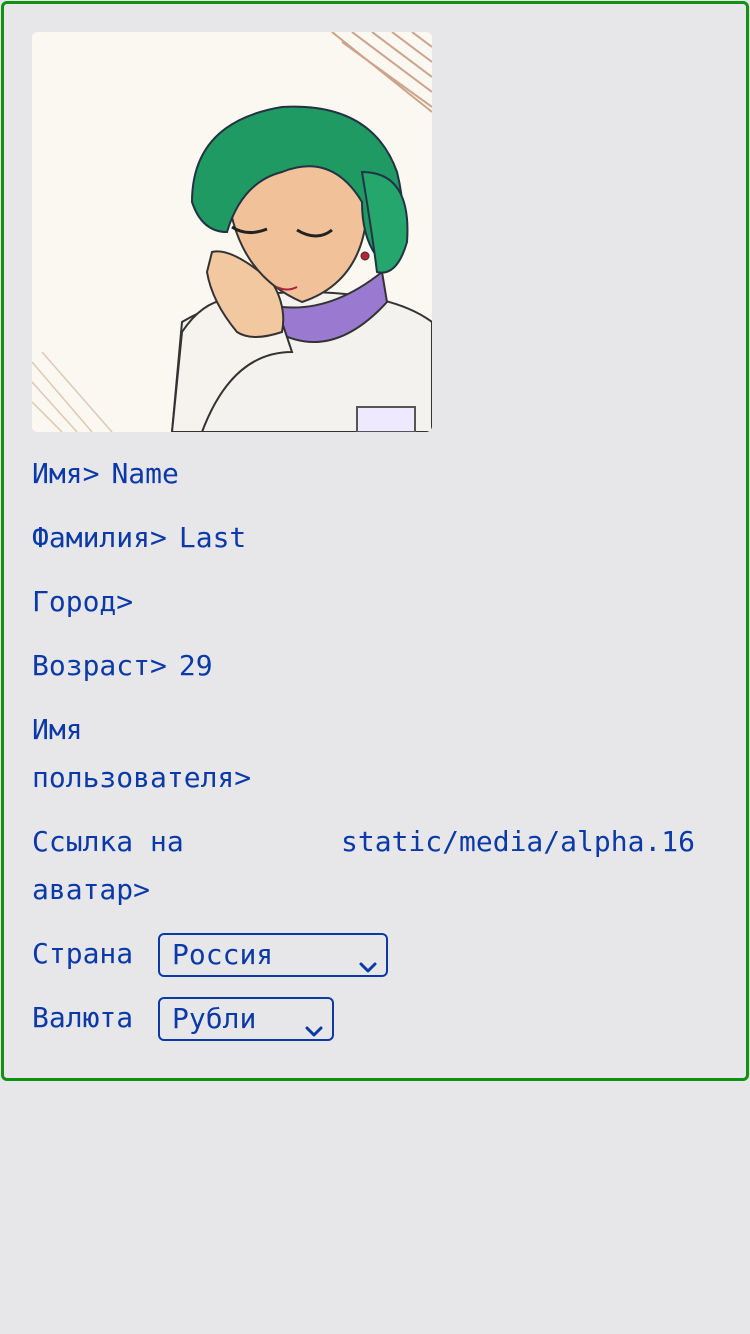 The height and width of the screenshot is (1334, 750). Describe the element at coordinates (108, 865) in the screenshot. I see `avatar-link-label: Ссылка на аватар>` at that location.